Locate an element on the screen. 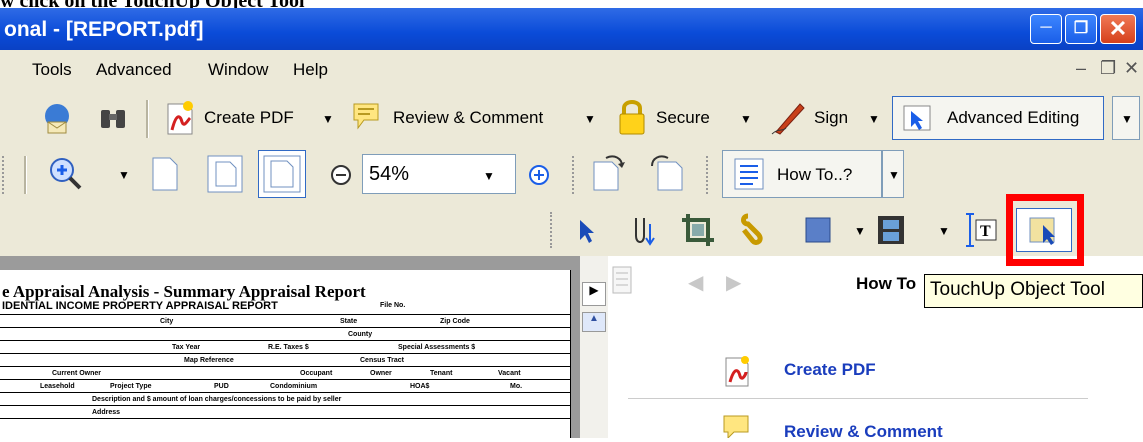  how-to-title: How To is located at coordinates (886, 283).